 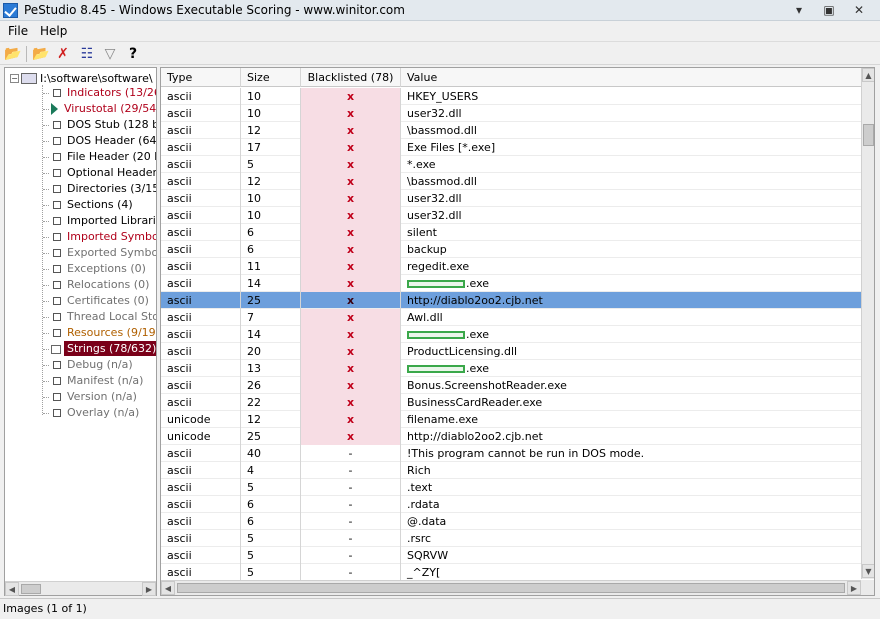 I want to click on tree-item: Directories (3/15), so click(x=99, y=189).